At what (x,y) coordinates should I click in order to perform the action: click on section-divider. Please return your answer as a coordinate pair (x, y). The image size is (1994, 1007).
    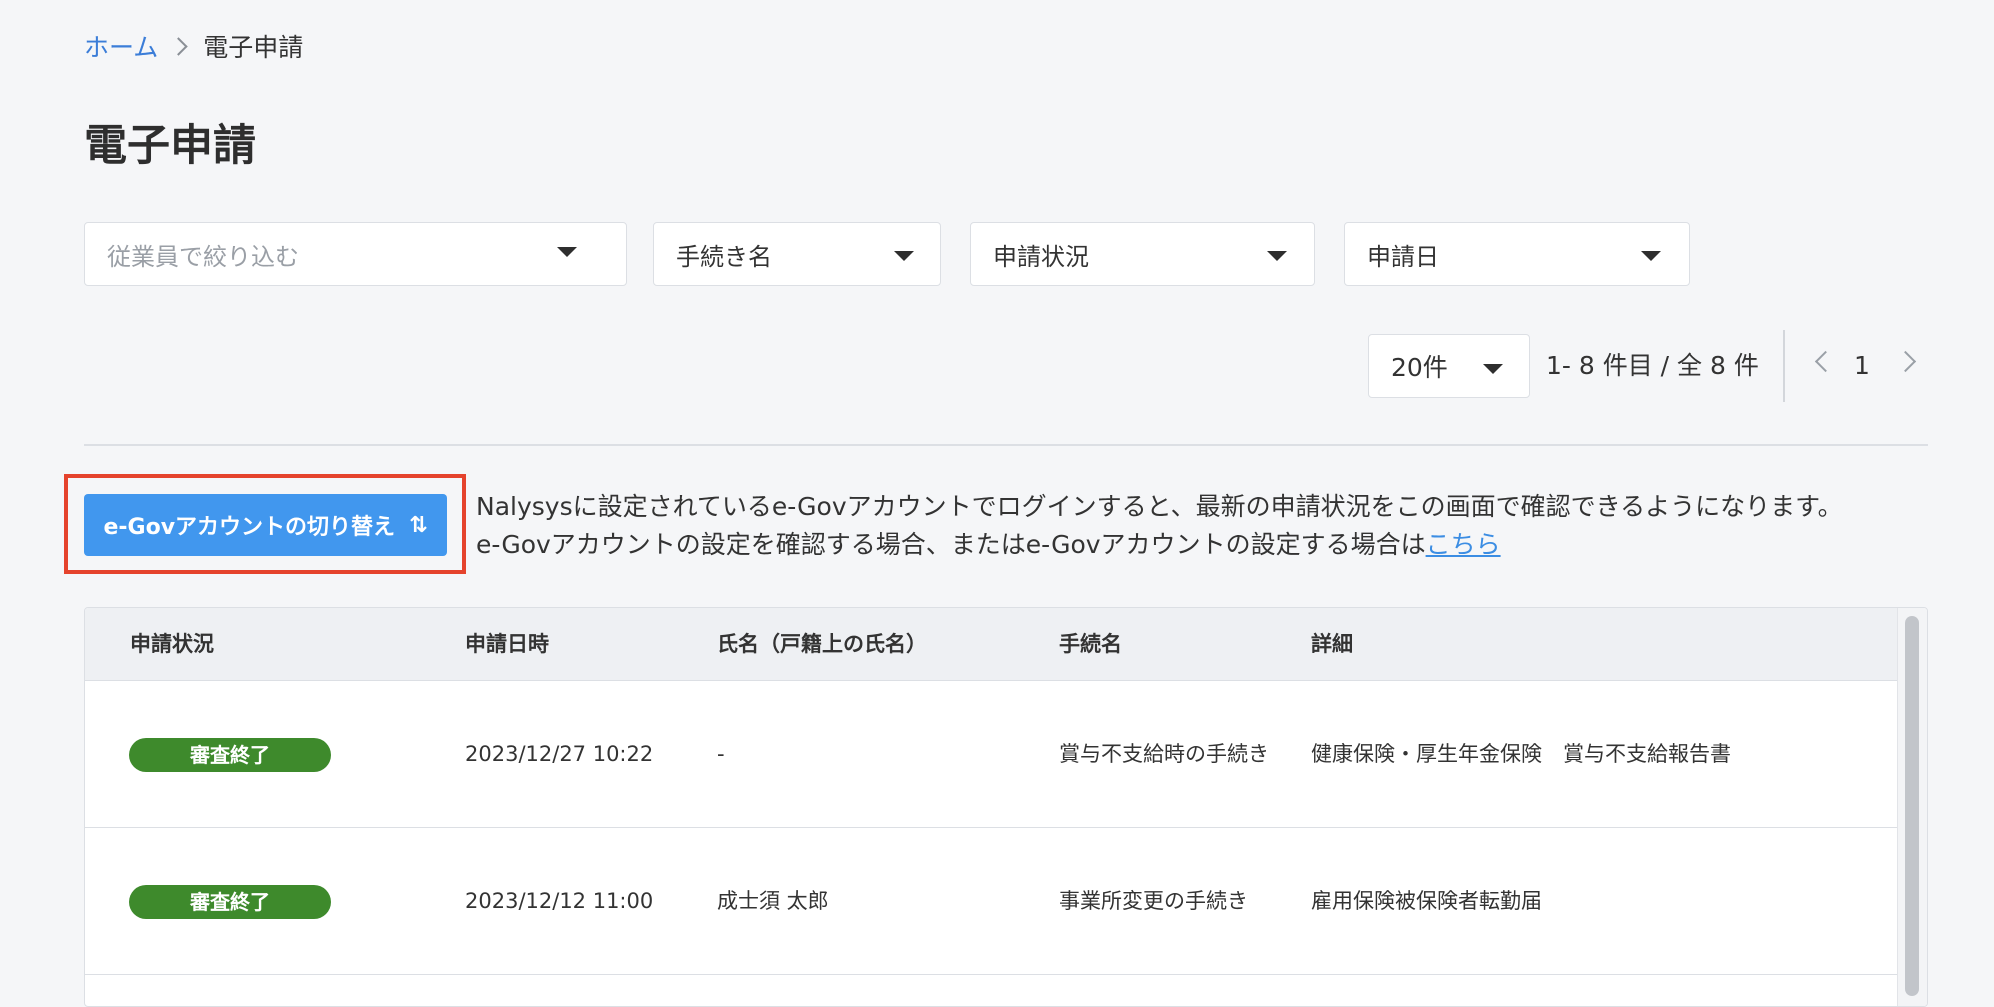
    Looking at the image, I should click on (1006, 445).